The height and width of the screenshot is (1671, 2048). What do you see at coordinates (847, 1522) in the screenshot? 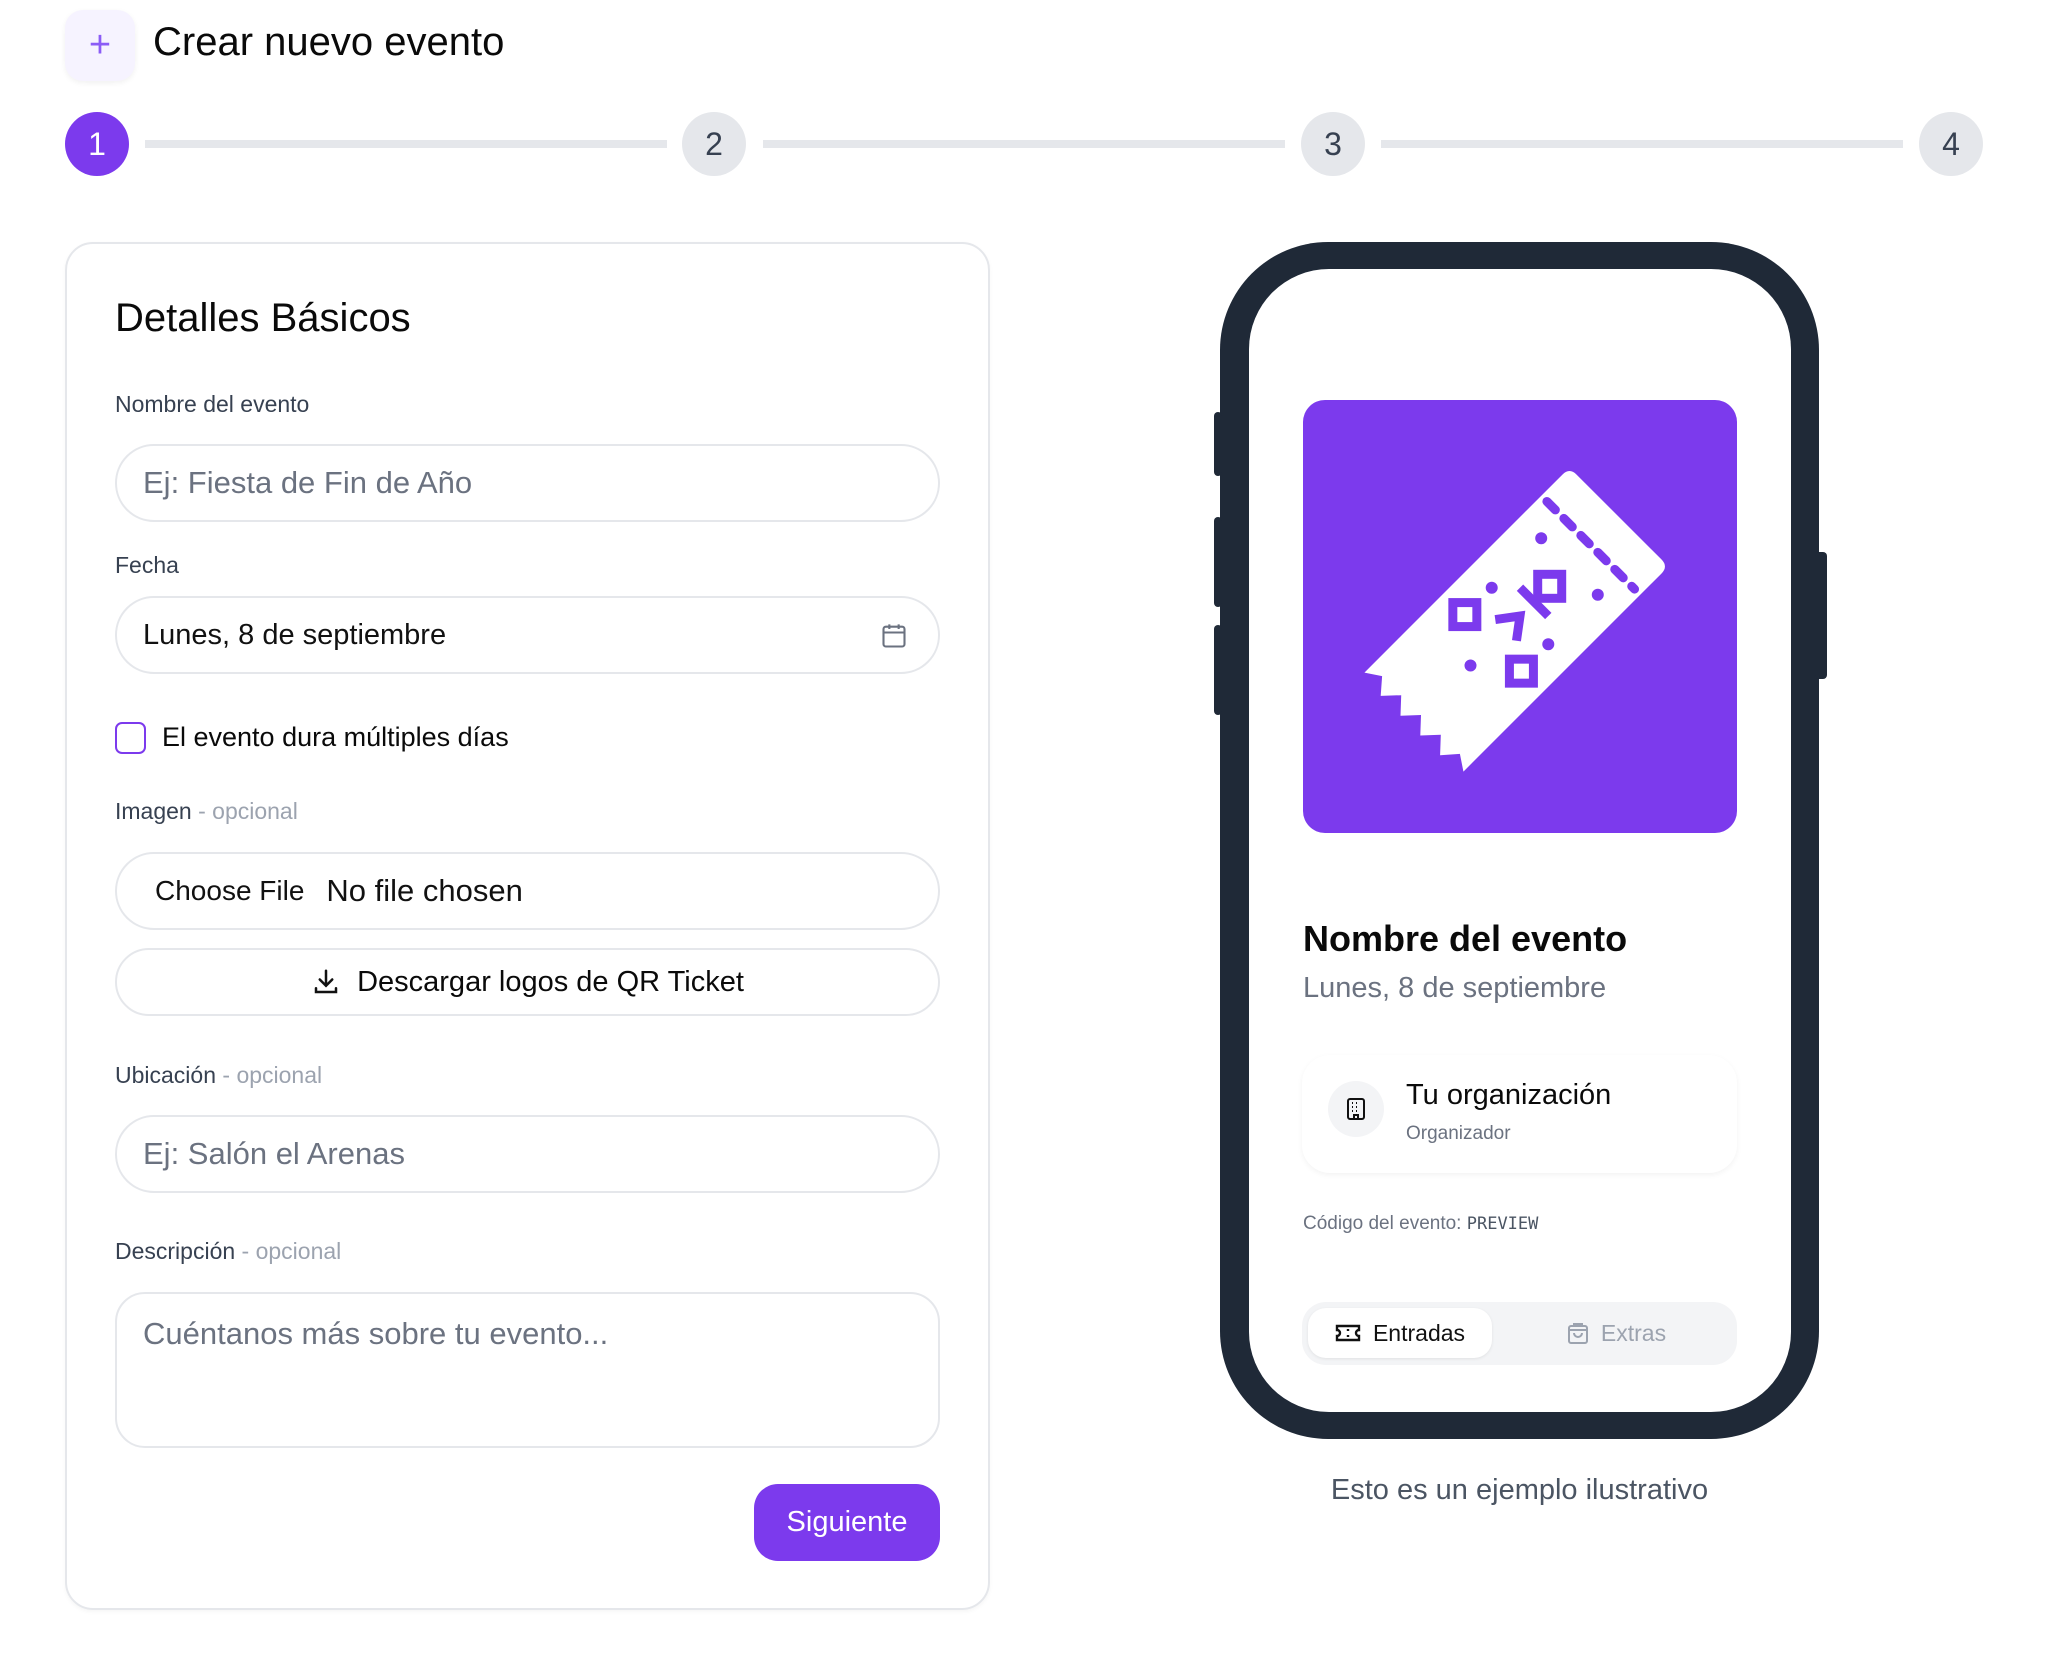
I see `next-button: Siguiente` at bounding box center [847, 1522].